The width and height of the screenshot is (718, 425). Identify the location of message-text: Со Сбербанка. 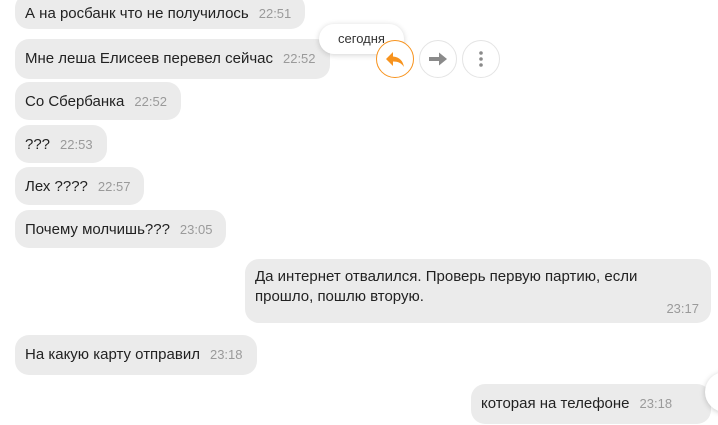
(75, 101).